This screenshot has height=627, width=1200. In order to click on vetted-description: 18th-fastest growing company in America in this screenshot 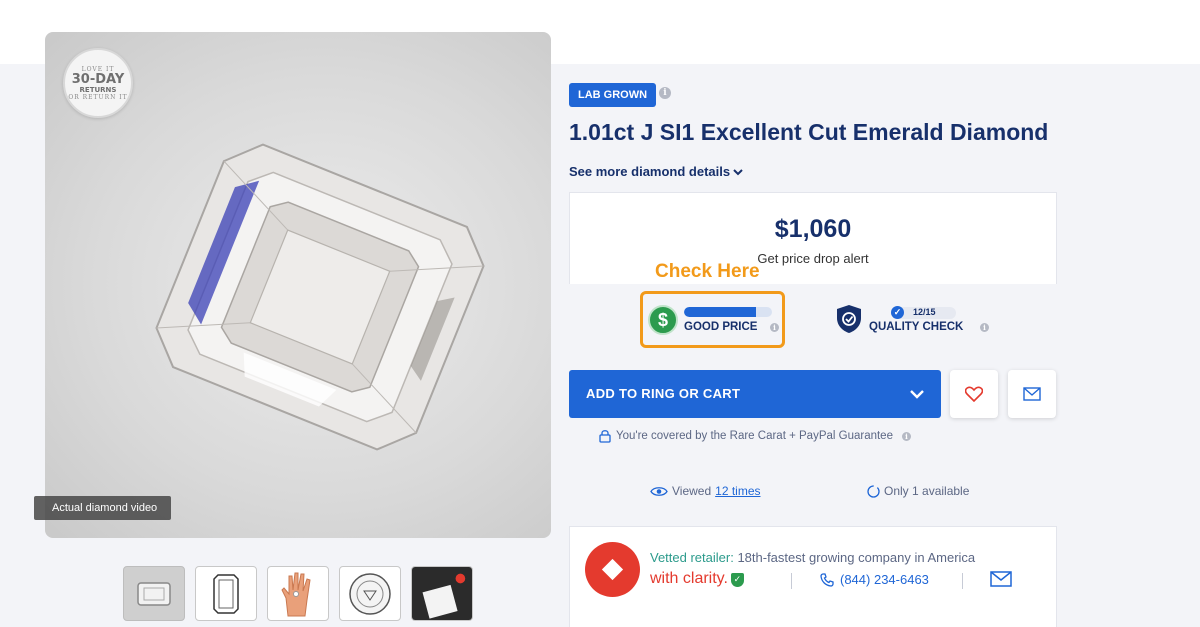, I will do `click(854, 557)`.